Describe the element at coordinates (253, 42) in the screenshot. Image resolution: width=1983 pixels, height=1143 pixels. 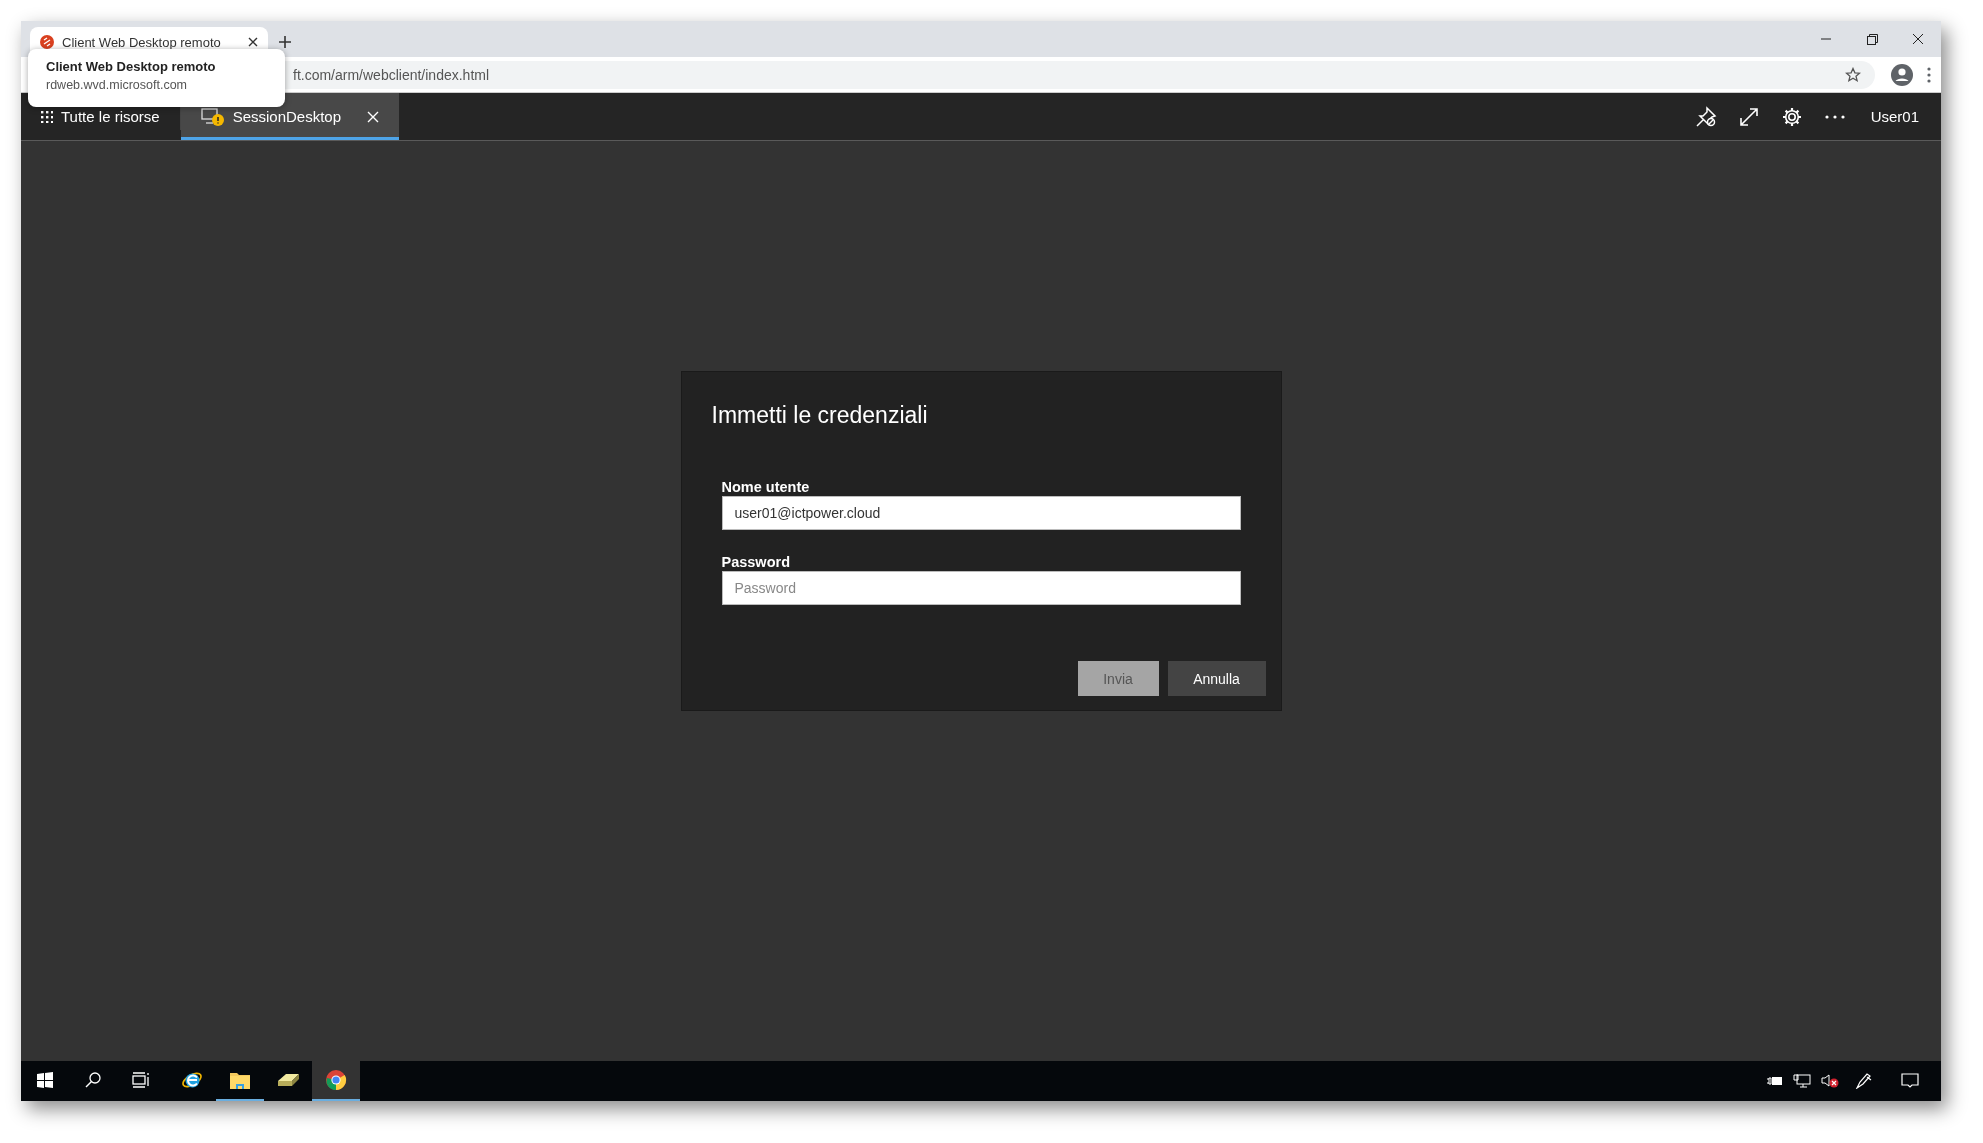
I see `close-icon` at that location.